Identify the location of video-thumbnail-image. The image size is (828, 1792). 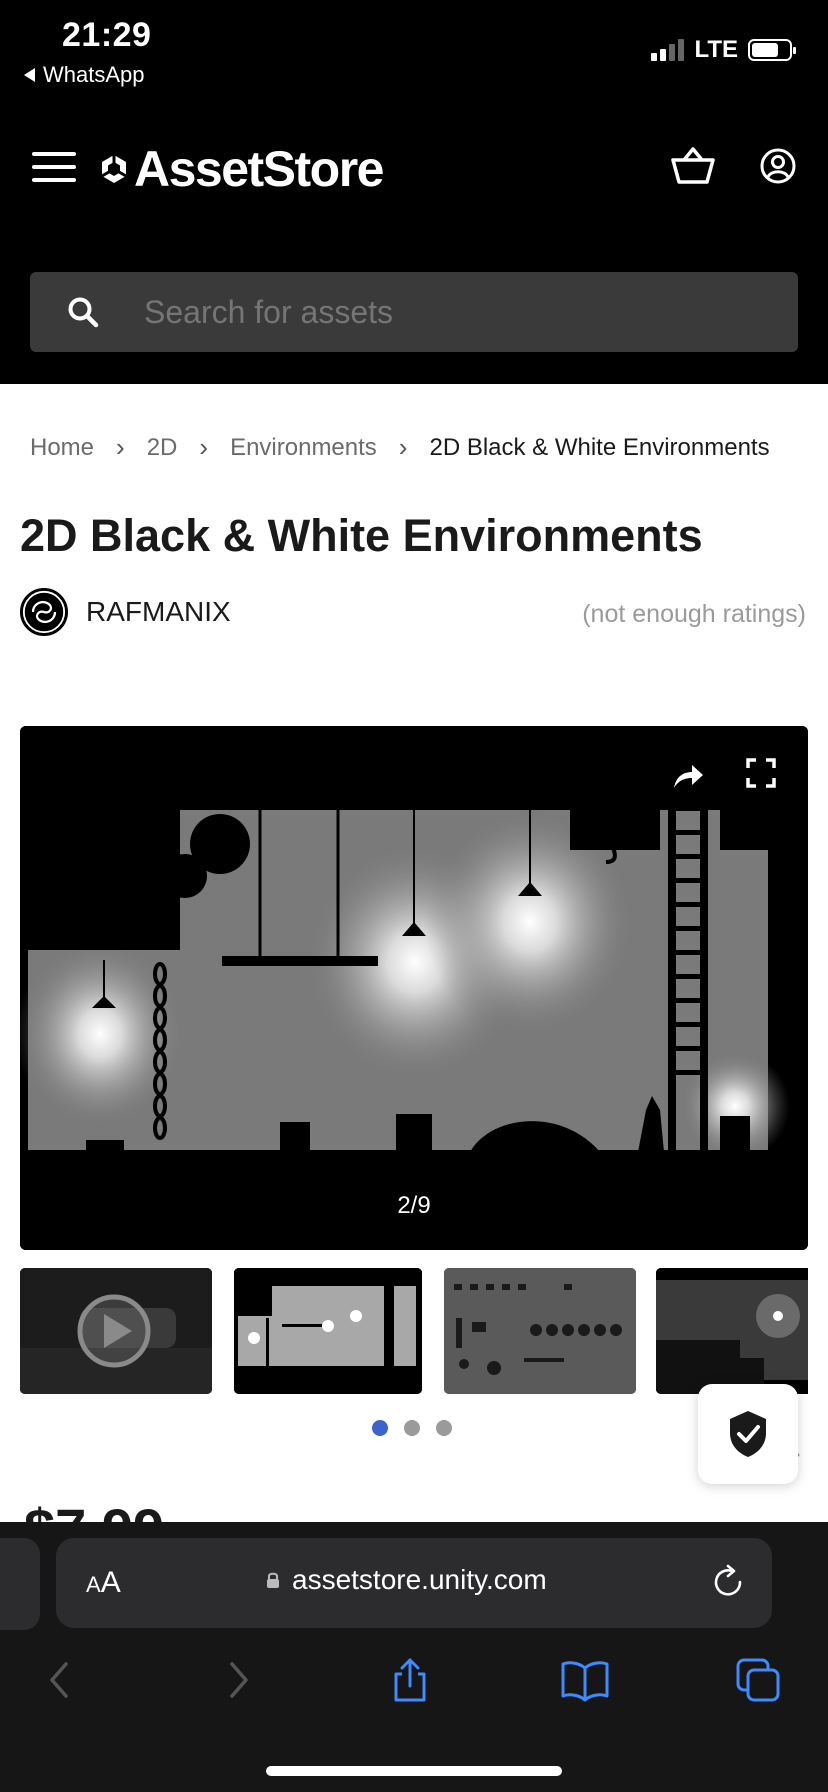
(116, 1331).